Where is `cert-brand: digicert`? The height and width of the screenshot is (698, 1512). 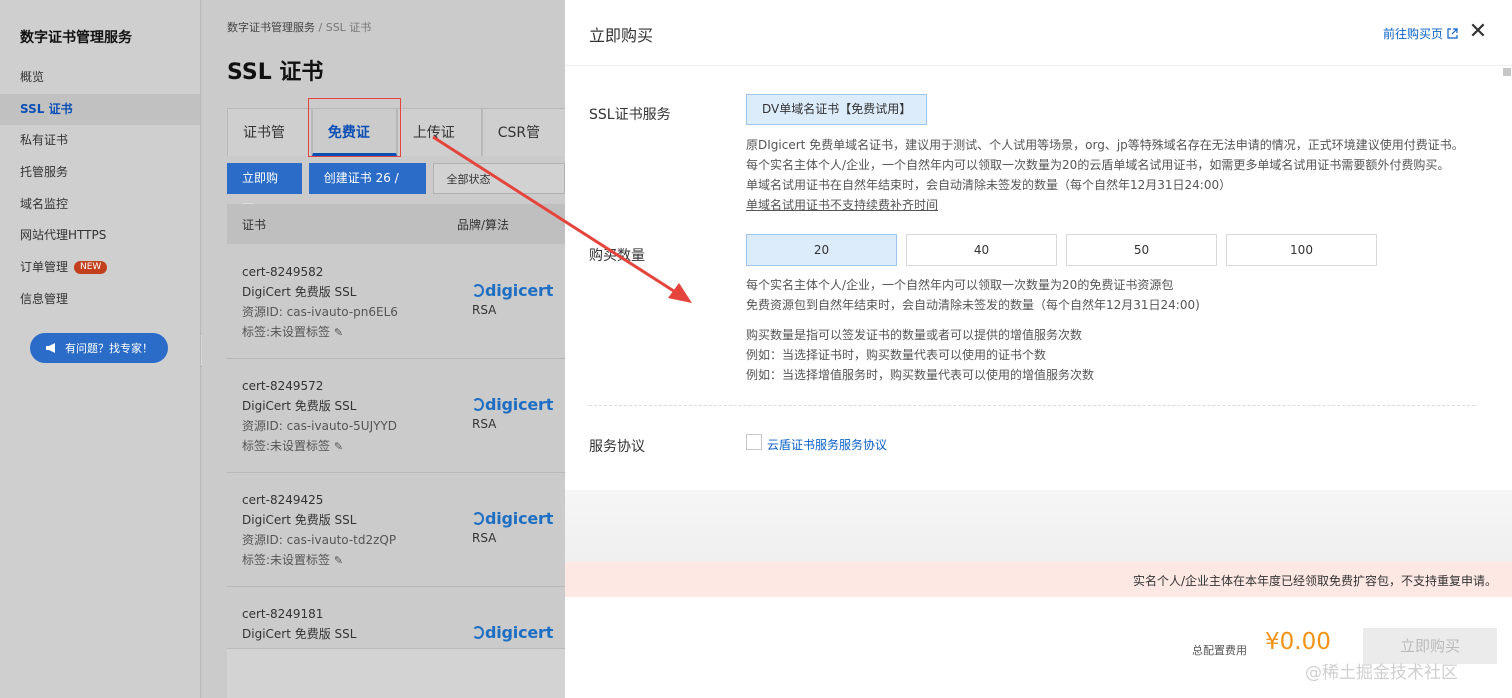
cert-brand: digicert is located at coordinates (512, 632).